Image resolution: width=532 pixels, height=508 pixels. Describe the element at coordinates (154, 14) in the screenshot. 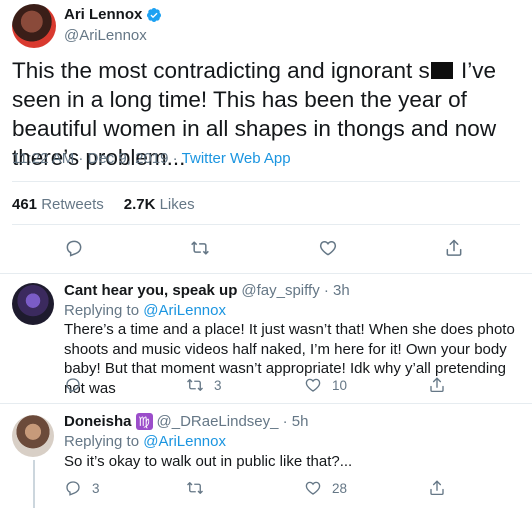

I see `verified-badge-icon` at that location.